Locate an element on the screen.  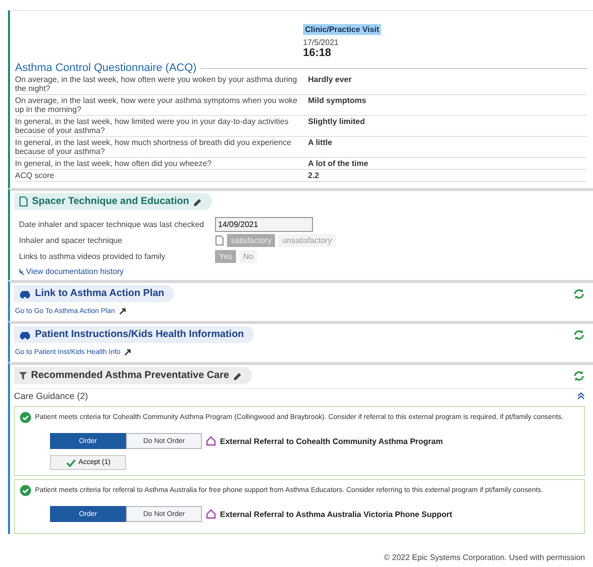
section-header: Patient Instructions/Kids Health Information is located at coordinates (134, 334).